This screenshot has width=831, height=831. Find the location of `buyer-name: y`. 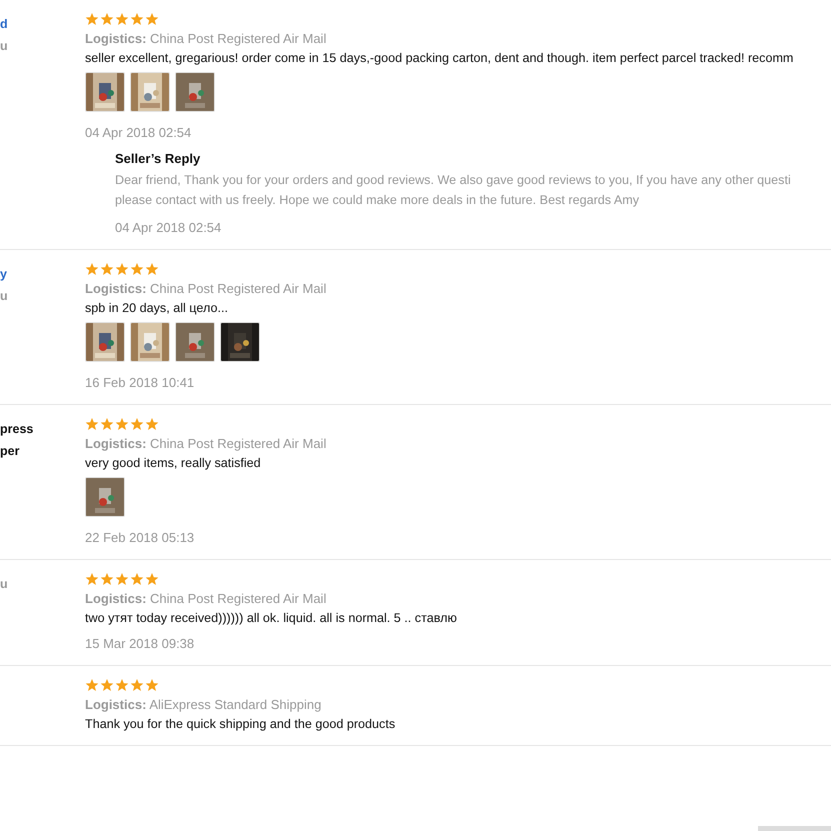

buyer-name: y is located at coordinates (42, 274).